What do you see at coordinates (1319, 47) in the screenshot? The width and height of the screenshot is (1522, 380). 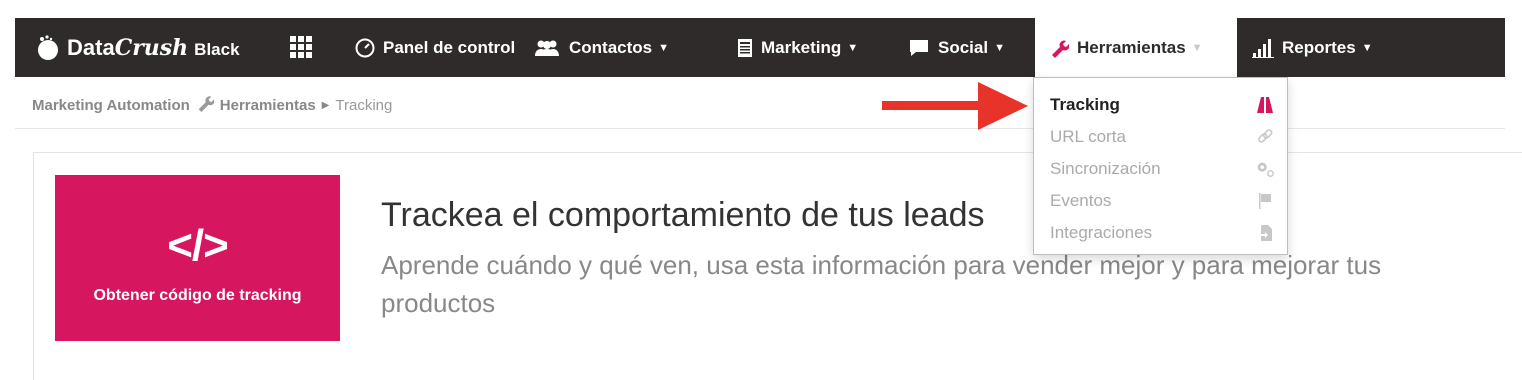 I see `nav-reportes-label: Reportes` at bounding box center [1319, 47].